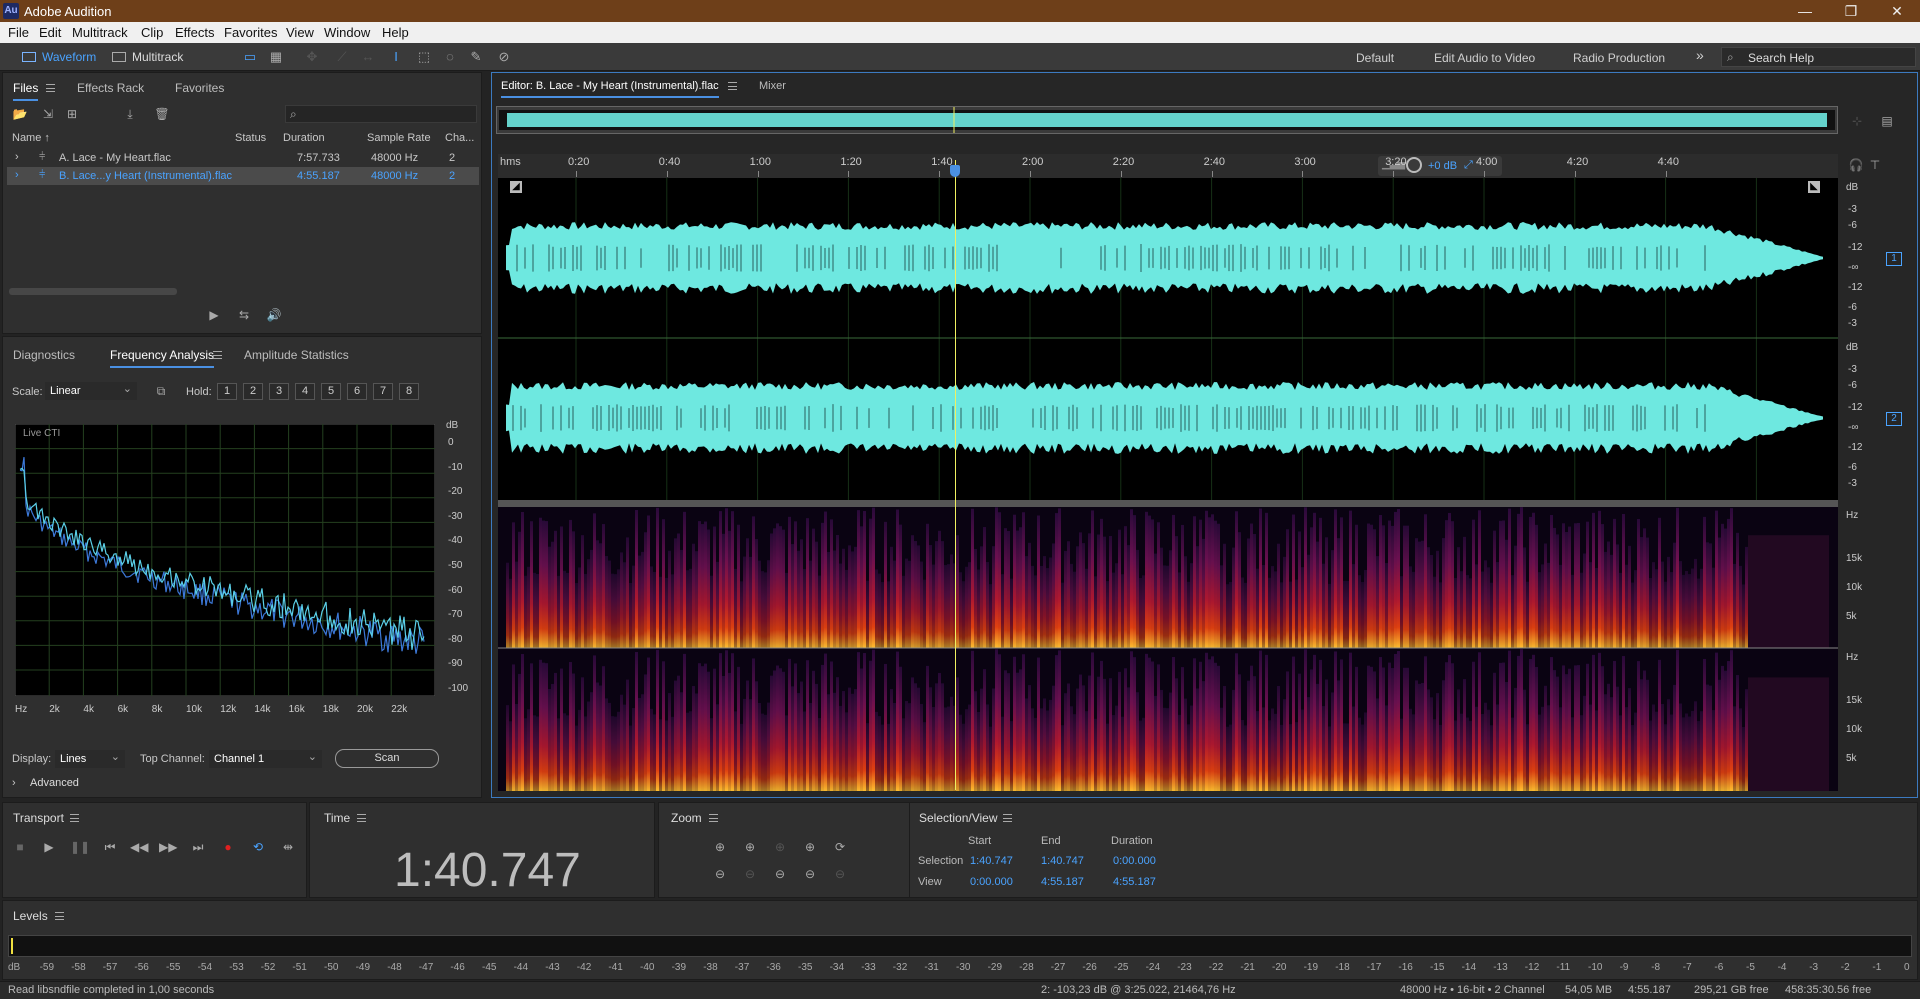 This screenshot has width=1920, height=999. What do you see at coordinates (279, 391) in the screenshot?
I see `hold-button-3: 3` at bounding box center [279, 391].